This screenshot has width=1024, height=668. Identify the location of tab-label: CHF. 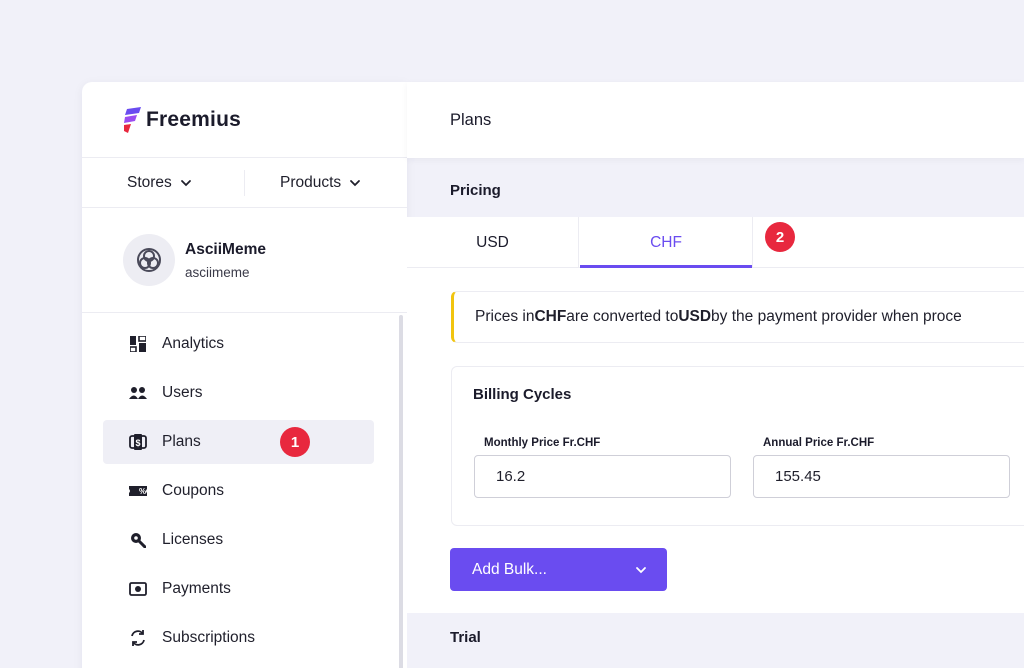
(666, 242).